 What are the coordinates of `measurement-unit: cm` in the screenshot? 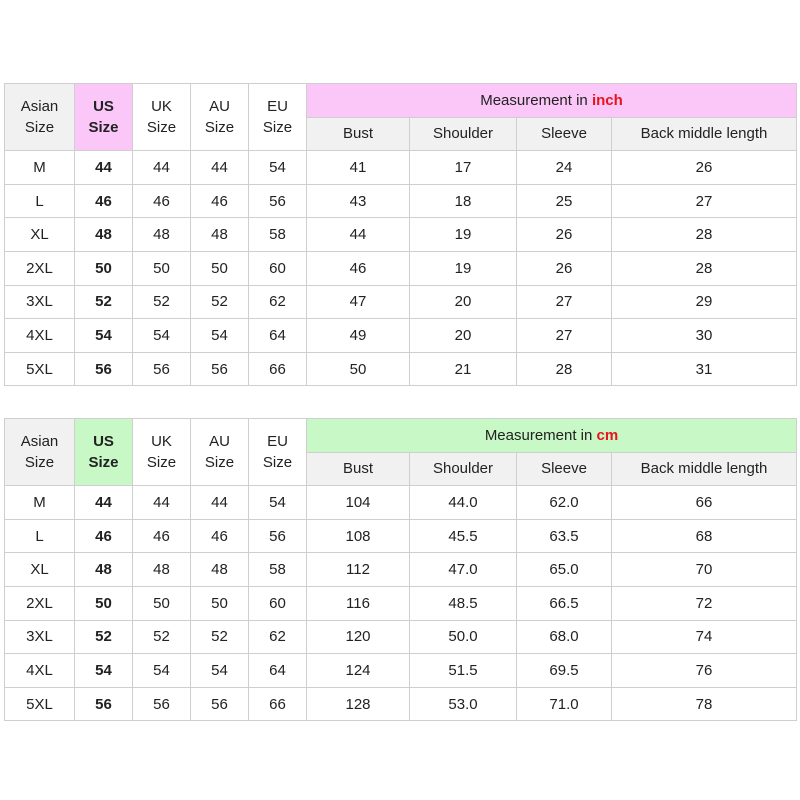 It's located at (607, 435).